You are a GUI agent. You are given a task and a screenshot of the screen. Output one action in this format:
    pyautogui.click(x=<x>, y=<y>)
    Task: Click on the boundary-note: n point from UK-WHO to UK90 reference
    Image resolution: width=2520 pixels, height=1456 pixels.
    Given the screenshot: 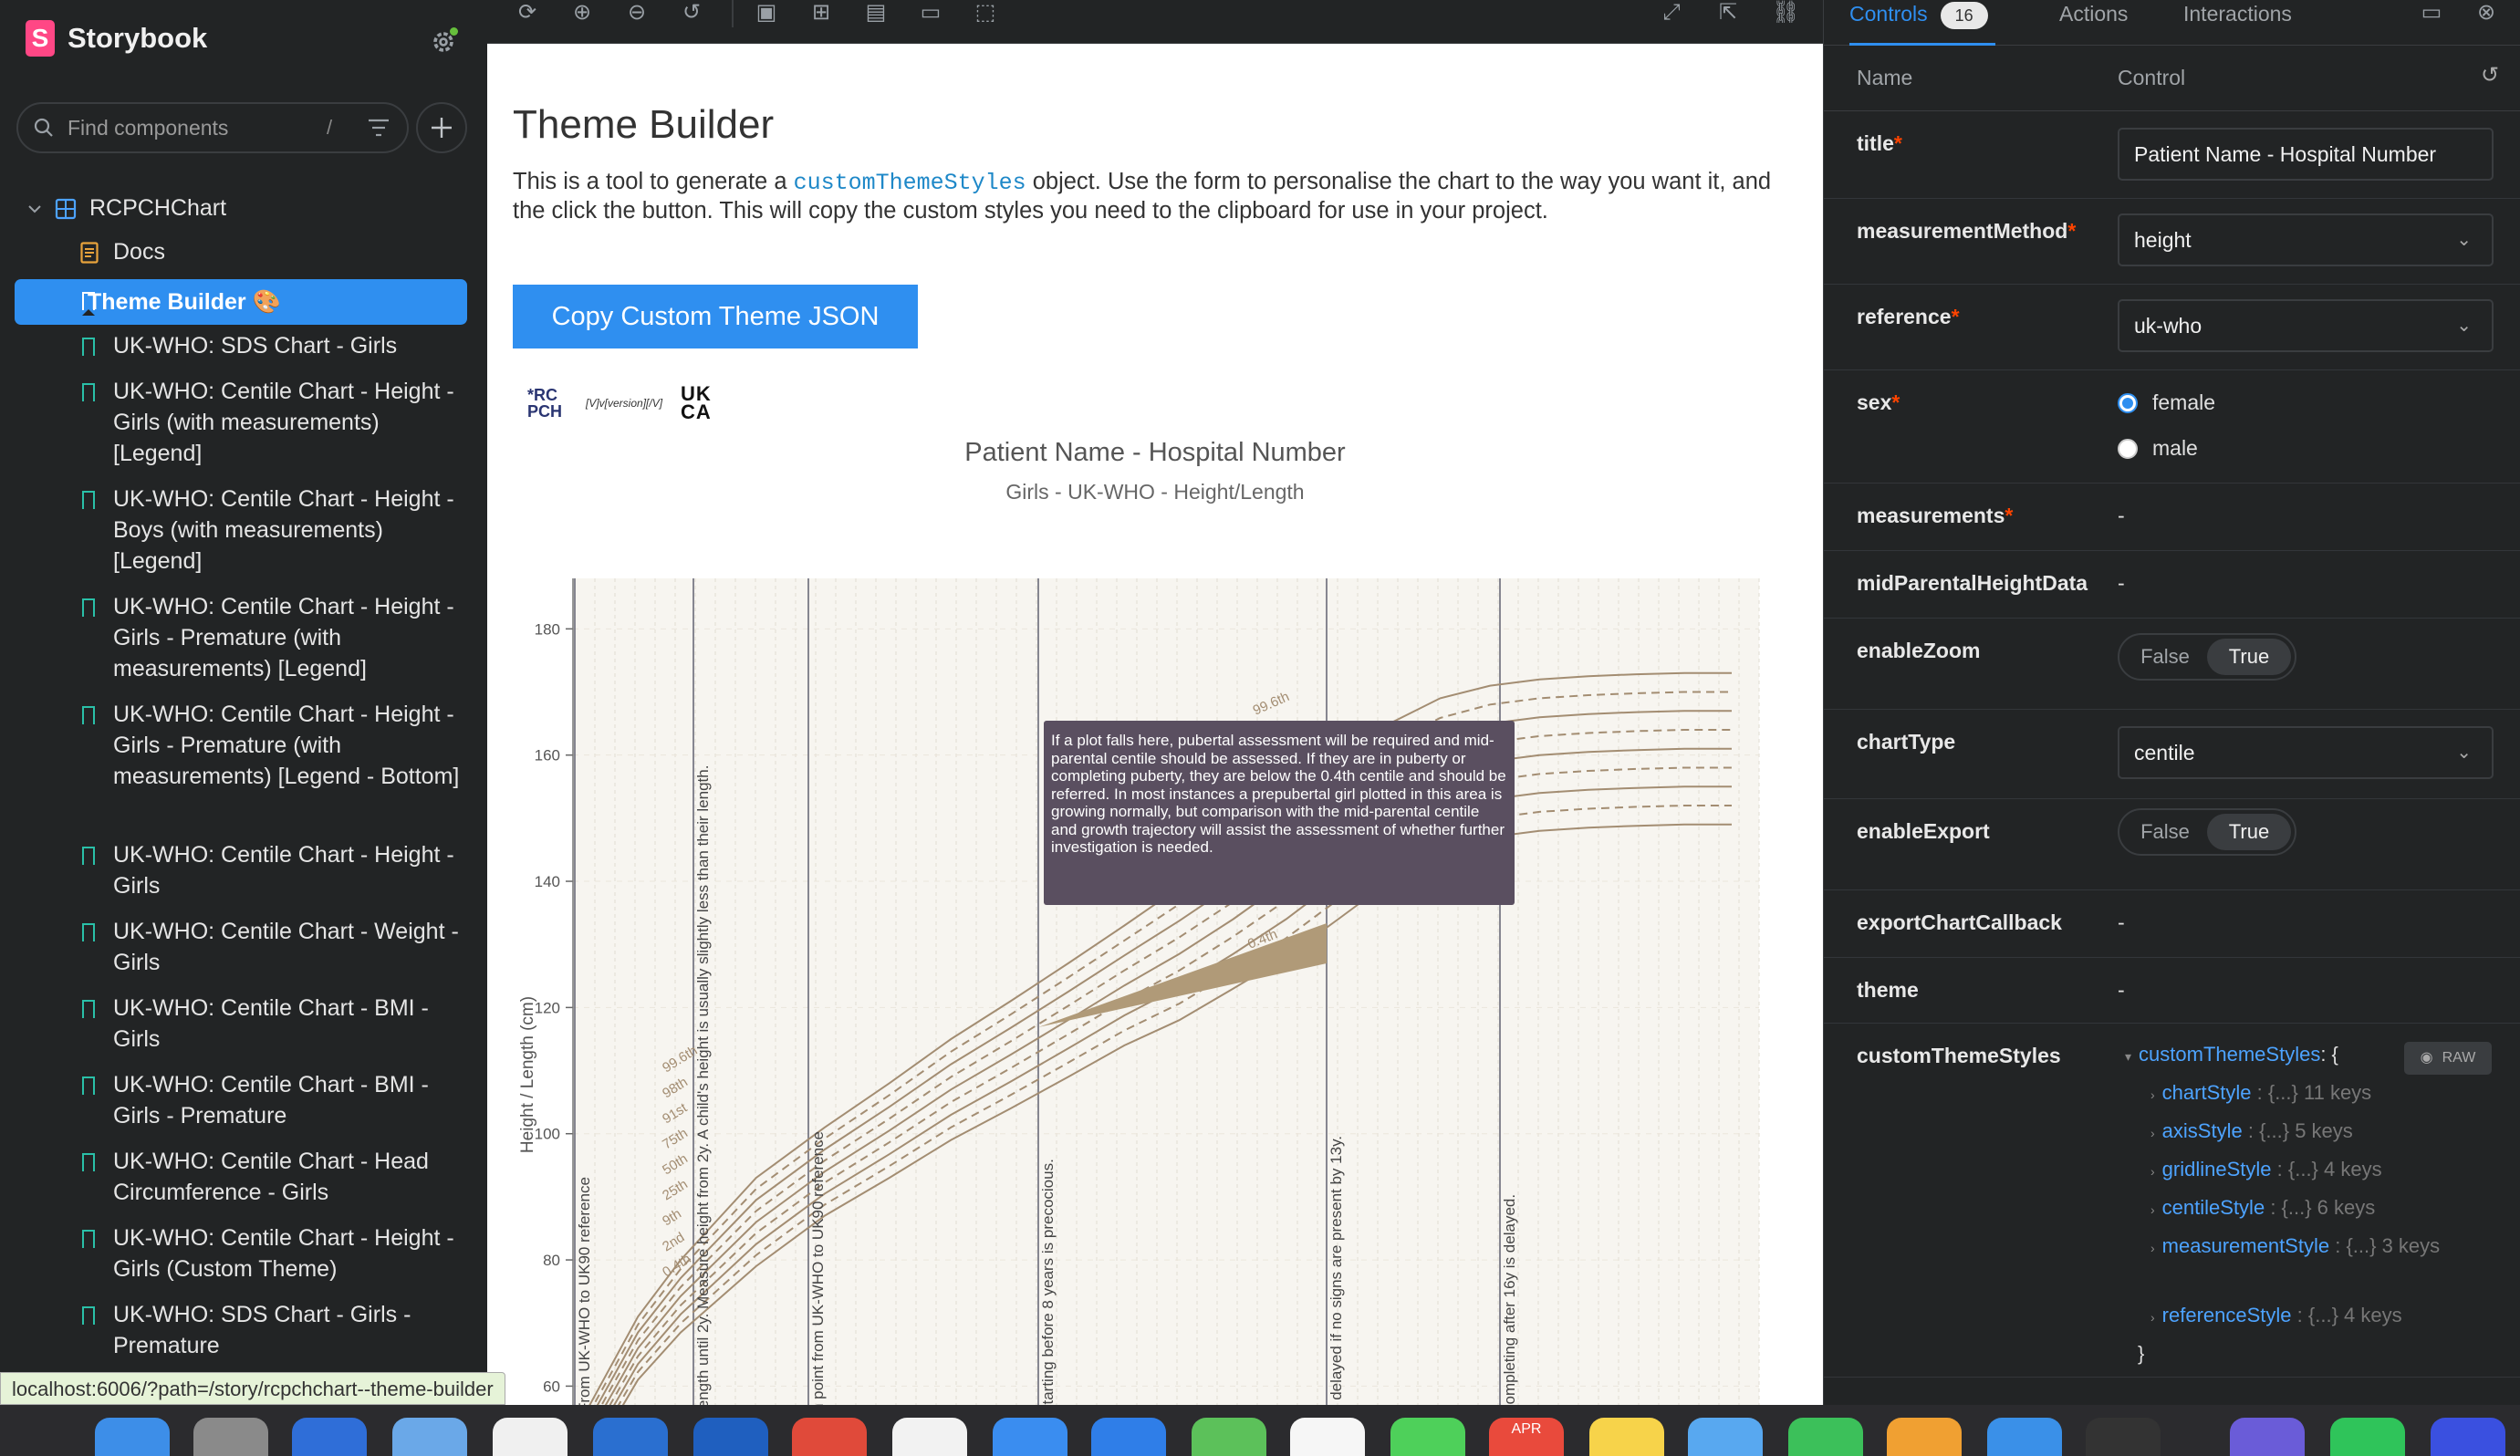 What is the action you would take?
    pyautogui.click(x=818, y=1268)
    